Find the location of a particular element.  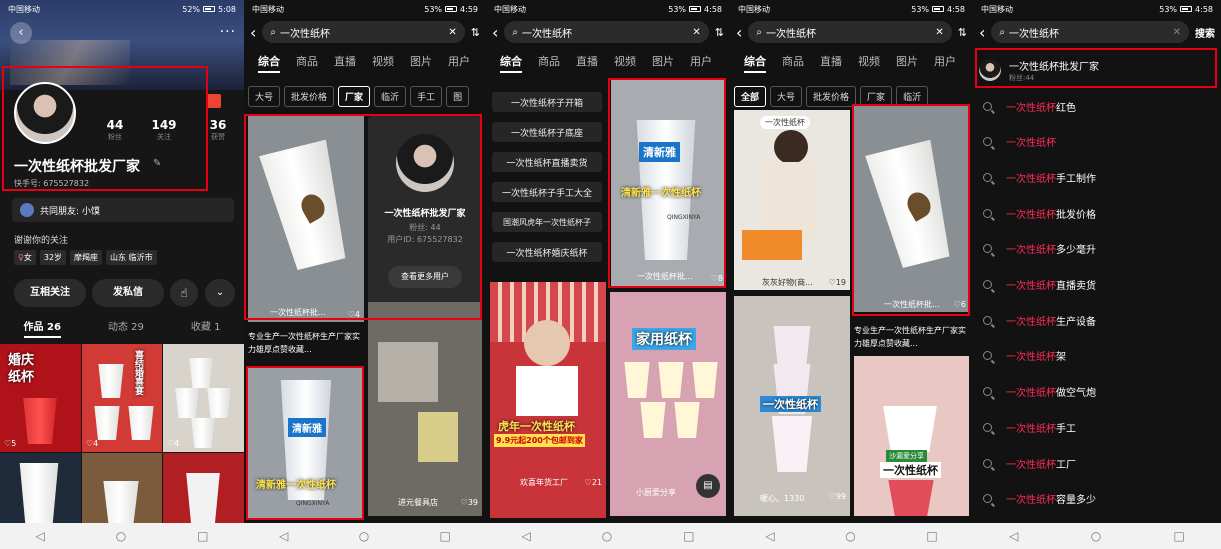

suggestion-row: 一次性纸杯架 is located at coordinates (1097, 356).